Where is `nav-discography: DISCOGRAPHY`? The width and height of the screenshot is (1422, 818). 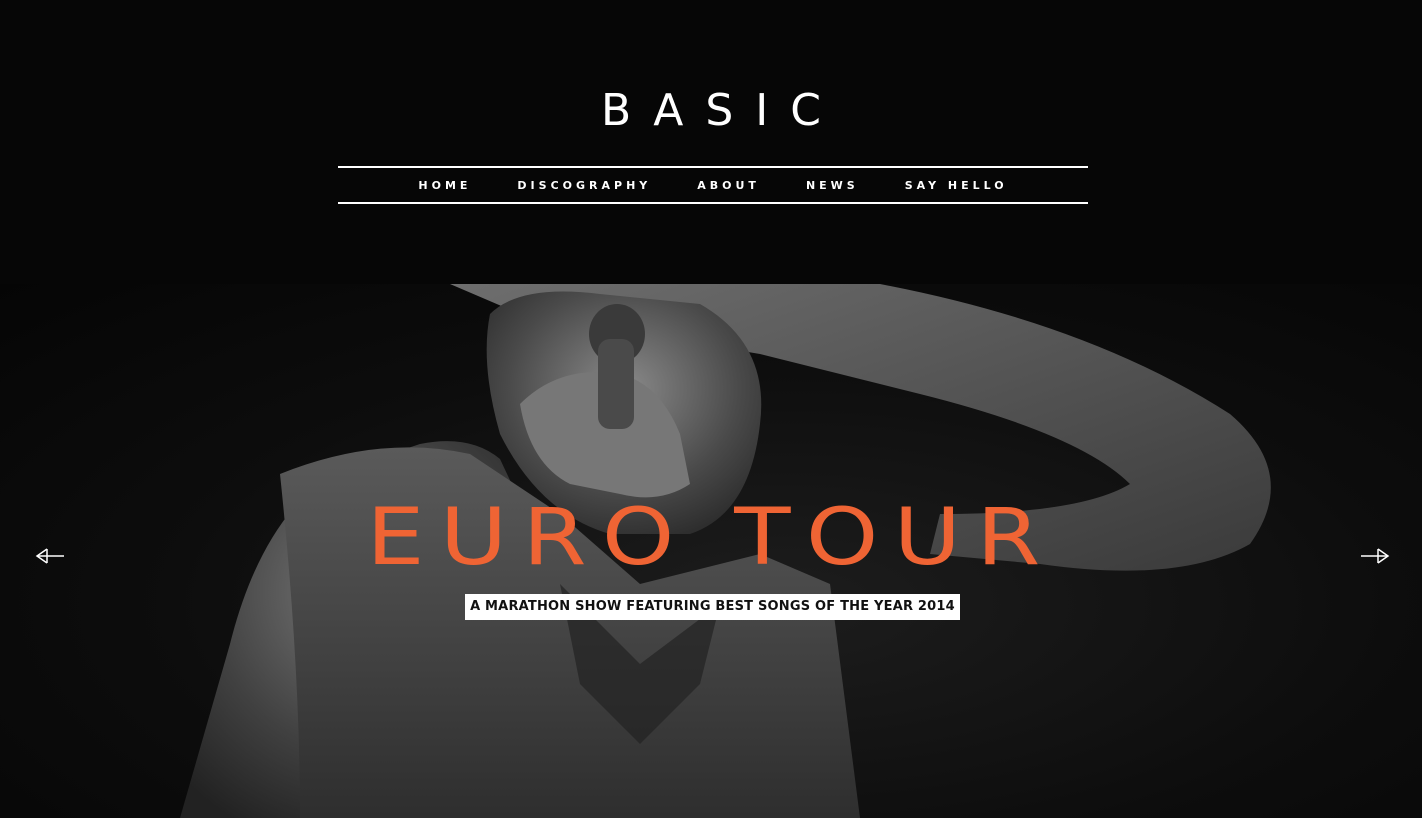 nav-discography: DISCOGRAPHY is located at coordinates (584, 185).